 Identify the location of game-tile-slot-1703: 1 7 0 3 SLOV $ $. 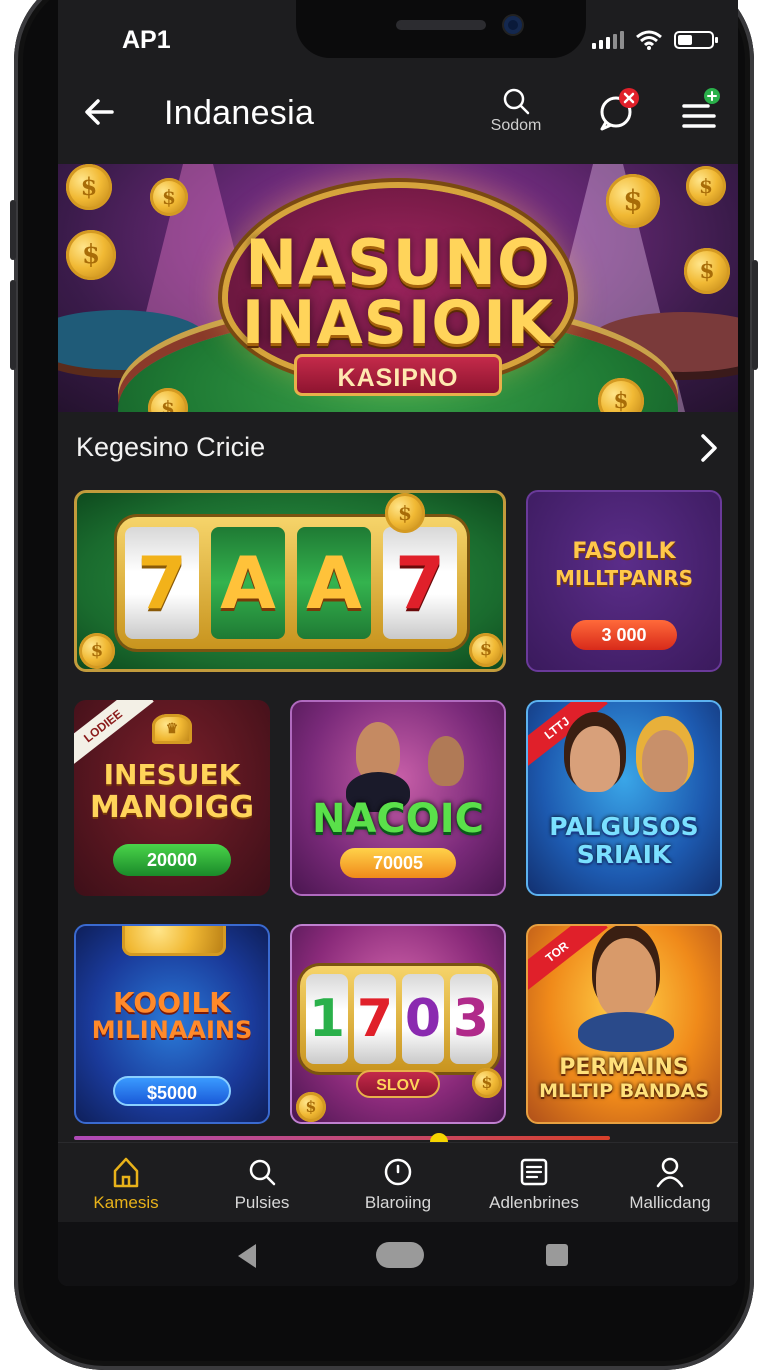
(398, 1024).